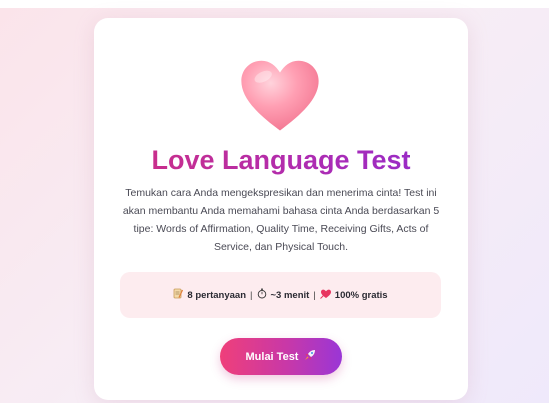 This screenshot has width=549, height=403. I want to click on memo-icon, so click(178, 295).